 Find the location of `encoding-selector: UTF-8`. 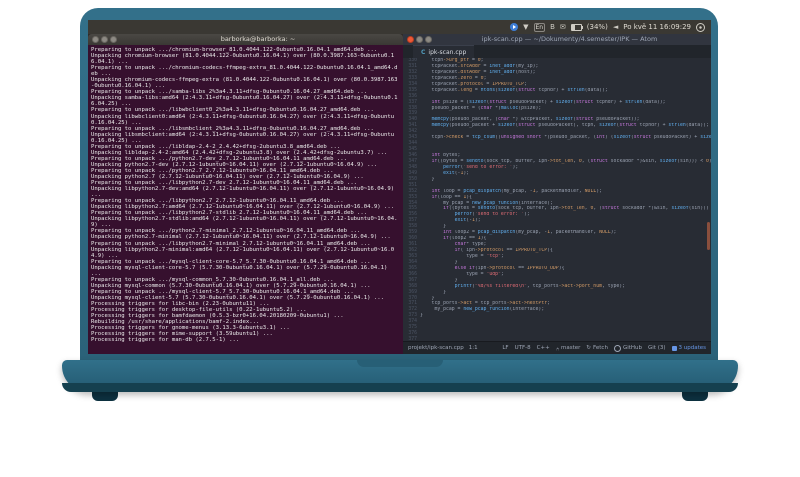

encoding-selector: UTF-8 is located at coordinates (523, 348).